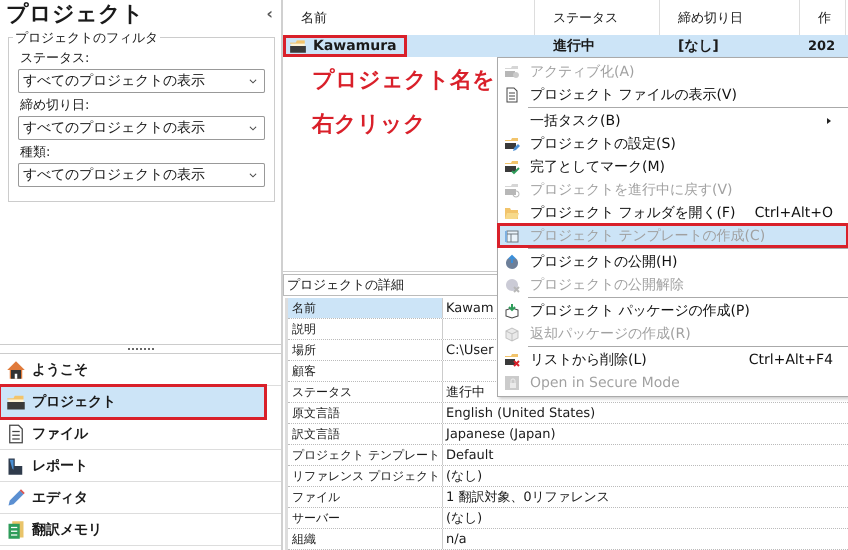 The image size is (848, 550). What do you see at coordinates (365, 497) in the screenshot?
I see `property-name: ファイル` at bounding box center [365, 497].